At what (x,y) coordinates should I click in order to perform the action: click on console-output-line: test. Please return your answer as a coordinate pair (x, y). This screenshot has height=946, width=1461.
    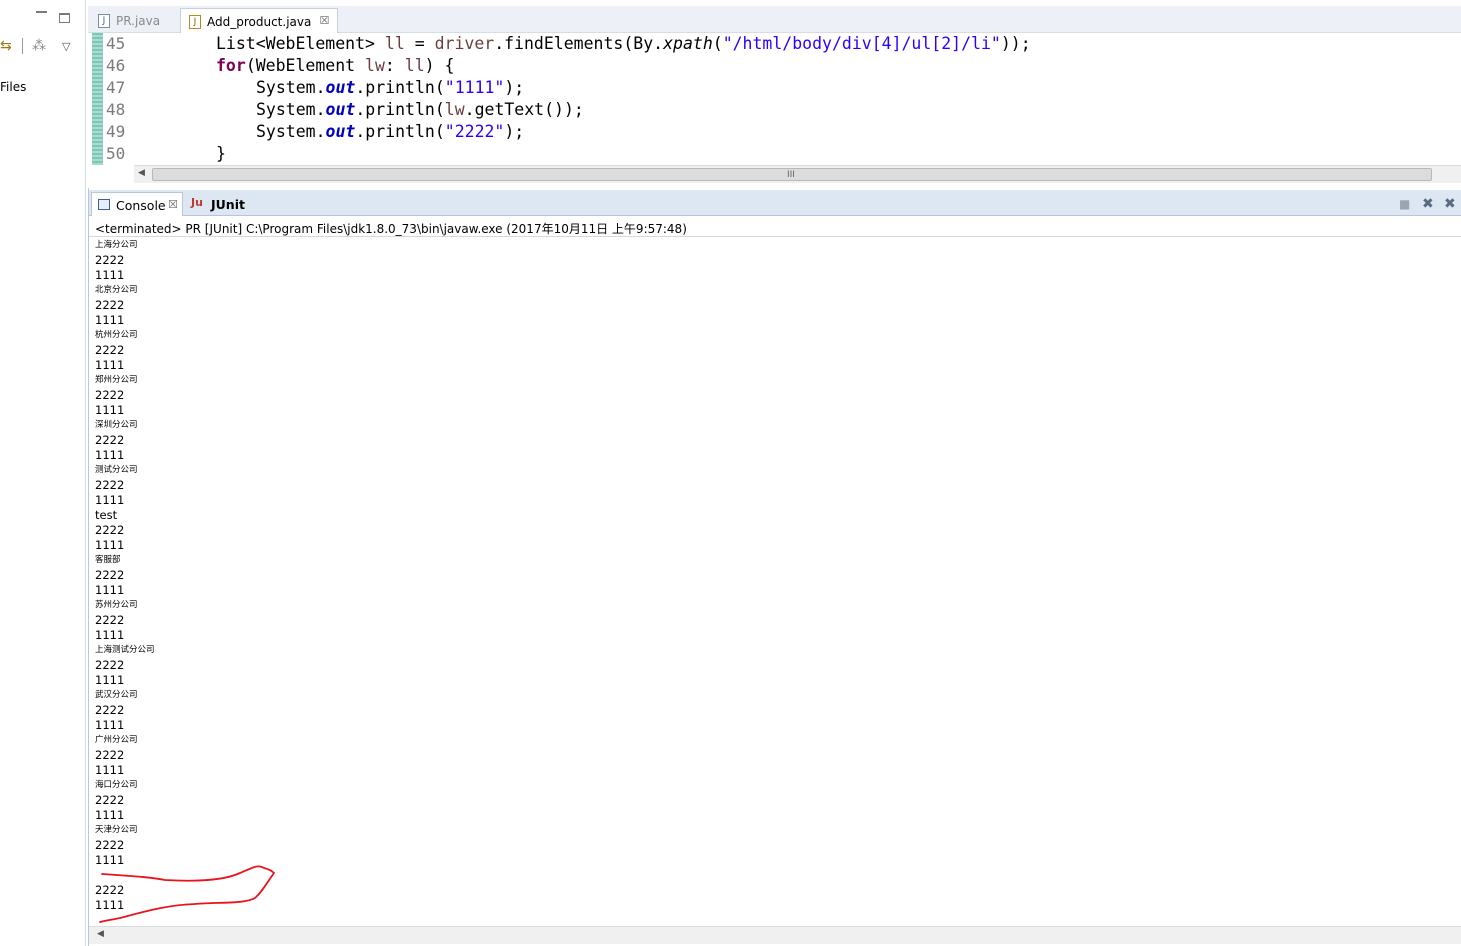
    Looking at the image, I should click on (106, 515).